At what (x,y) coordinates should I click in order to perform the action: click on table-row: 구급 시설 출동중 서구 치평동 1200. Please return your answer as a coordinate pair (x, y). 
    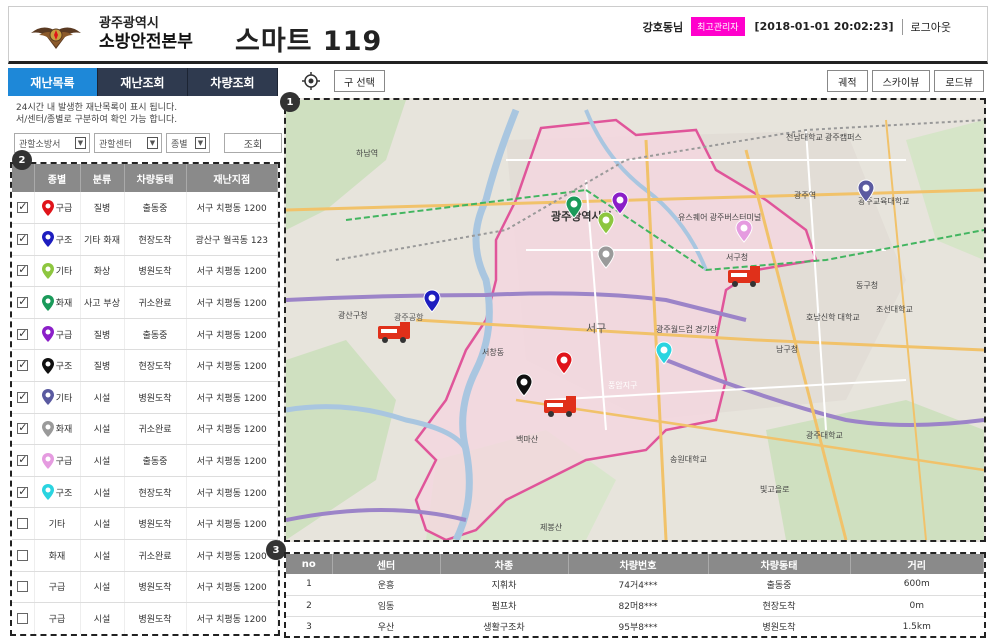
    Looking at the image, I should click on (145, 460).